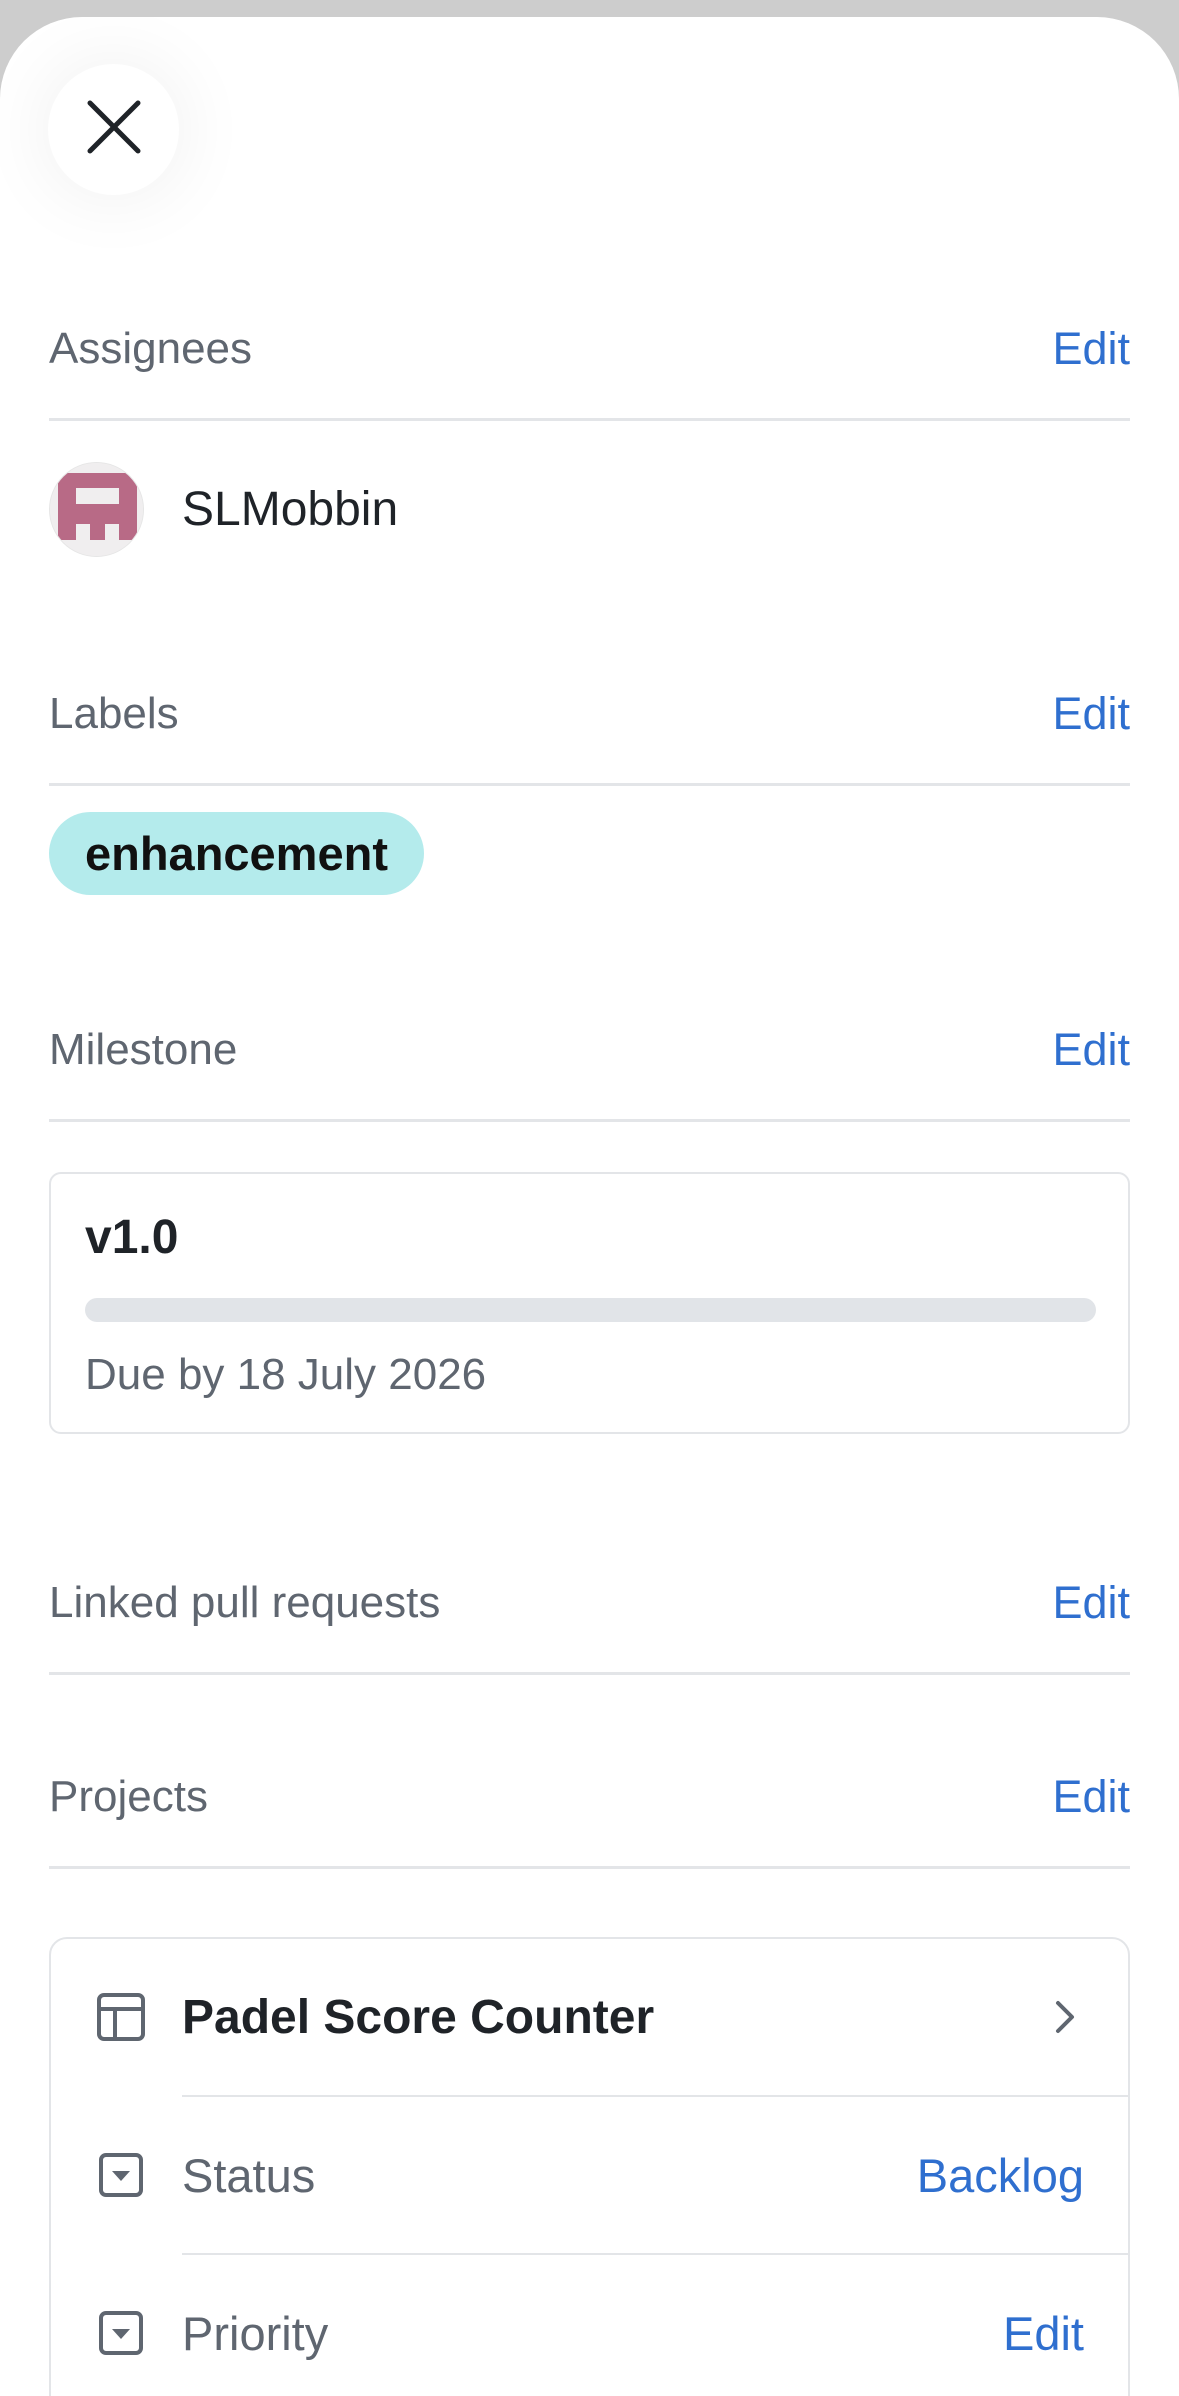 The image size is (1179, 2396). What do you see at coordinates (589, 714) in the screenshot?
I see `labels-header: Labels Edit` at bounding box center [589, 714].